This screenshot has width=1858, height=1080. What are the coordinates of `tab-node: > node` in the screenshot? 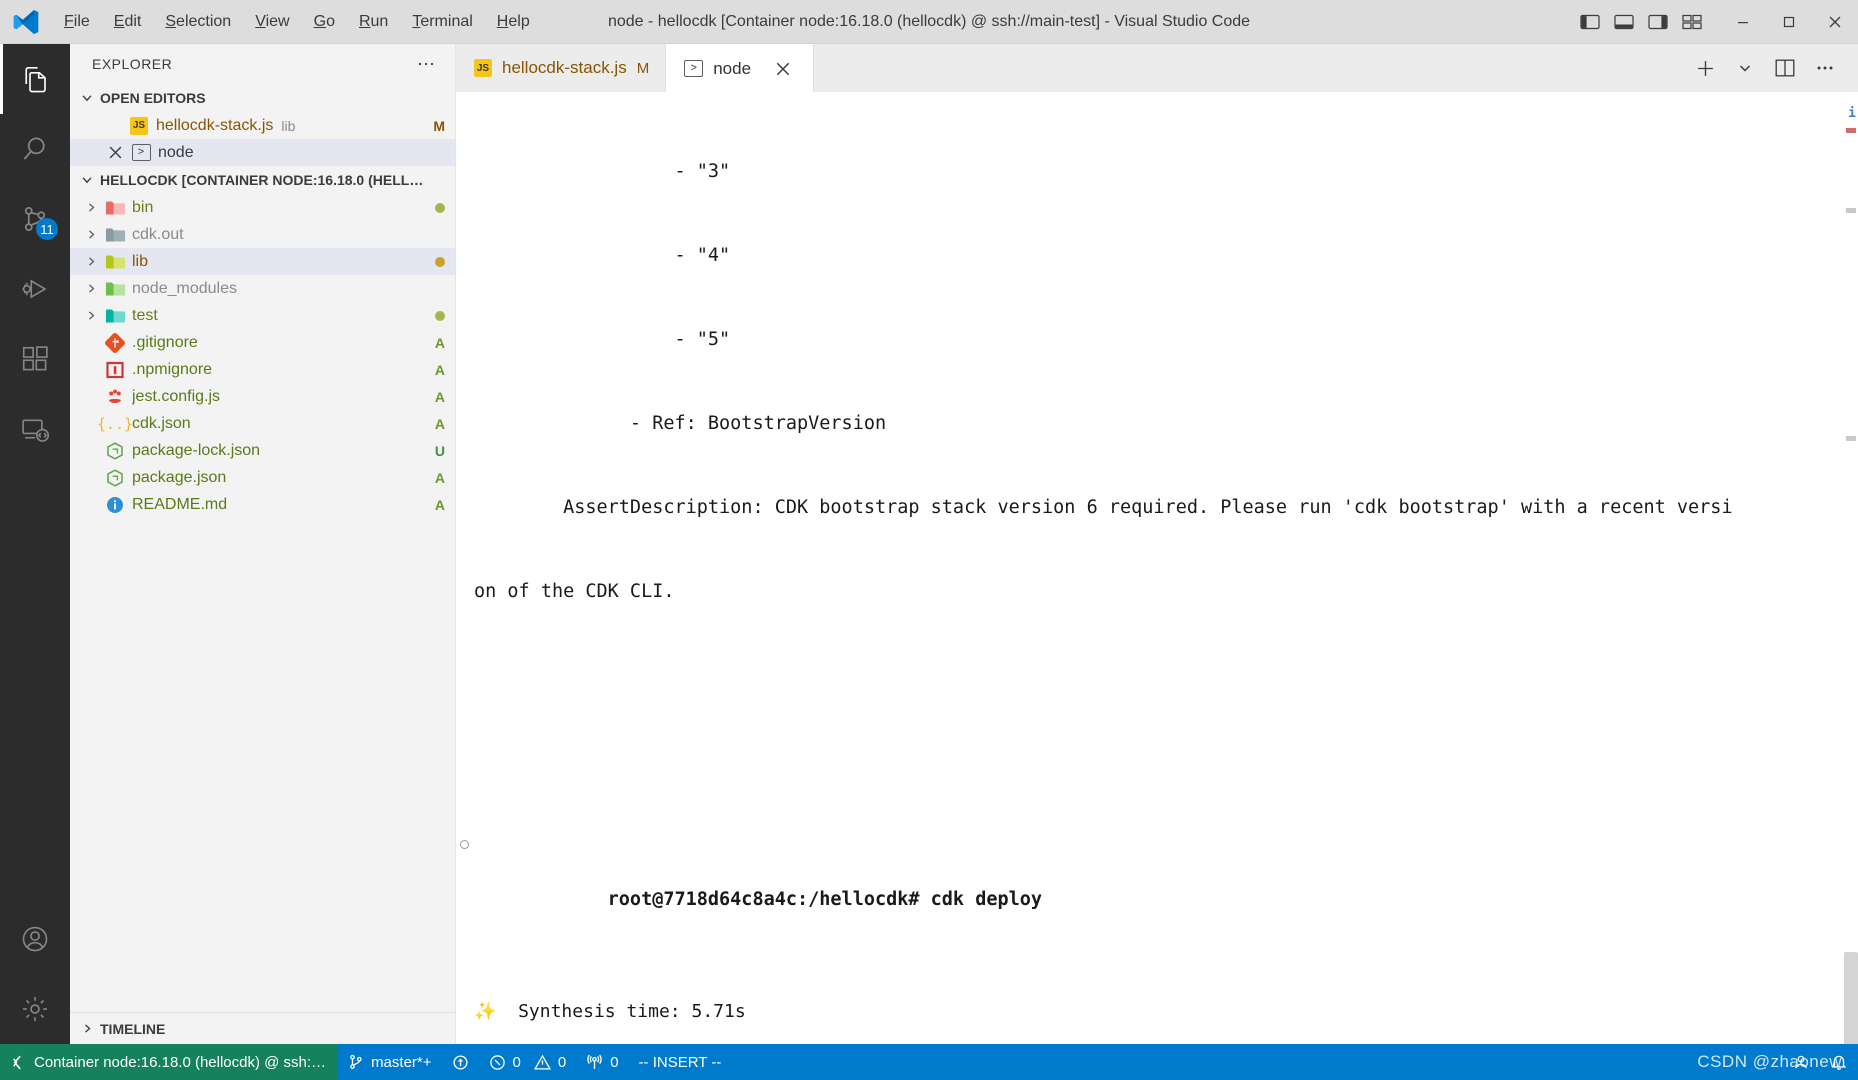 It's located at (740, 68).